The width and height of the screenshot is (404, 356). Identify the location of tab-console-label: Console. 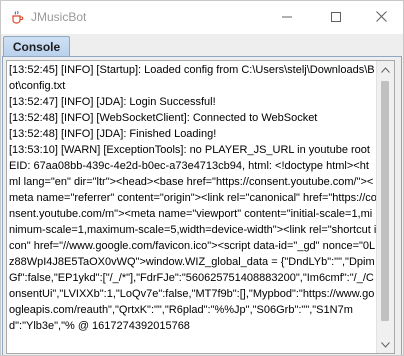
(36, 47).